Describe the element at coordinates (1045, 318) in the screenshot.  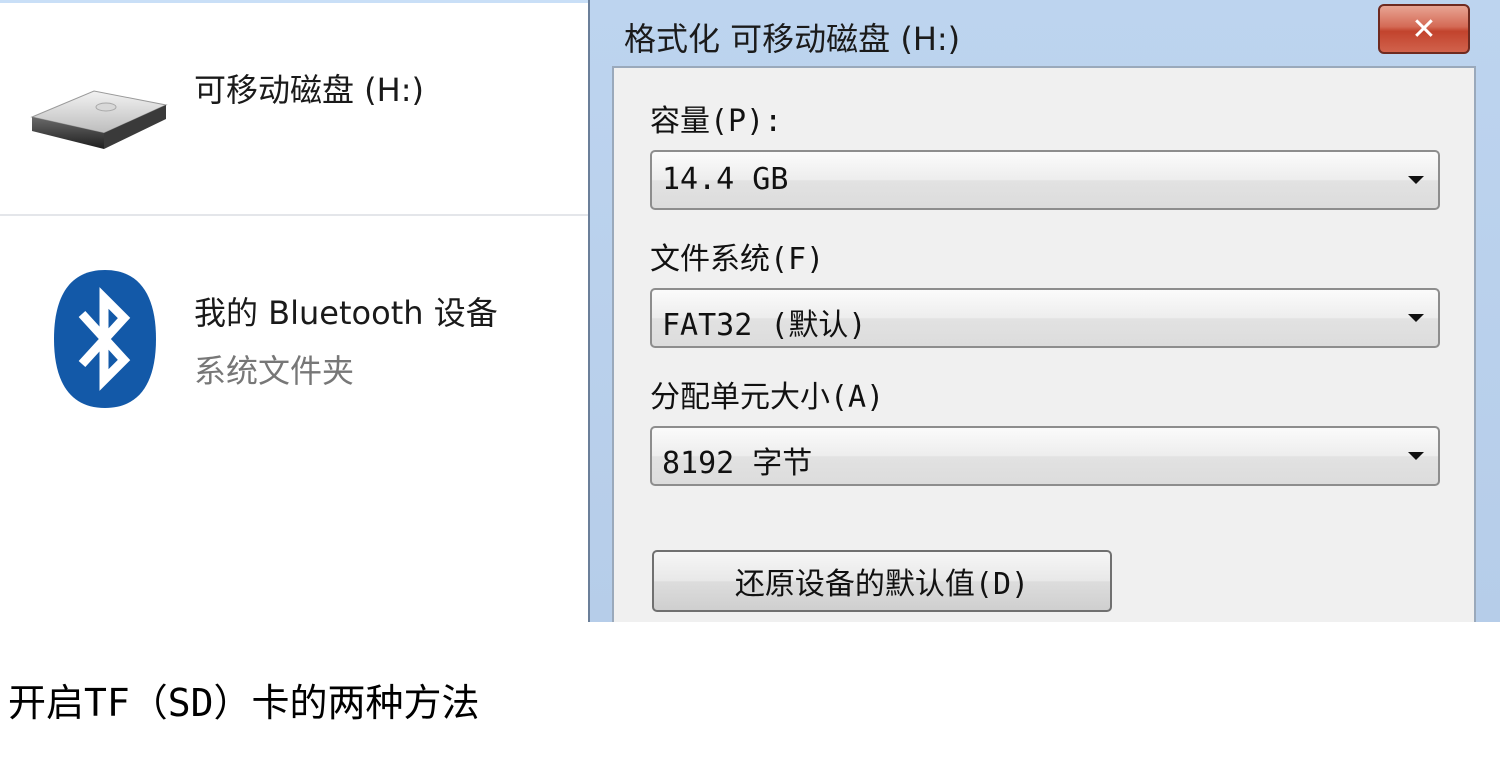
I see `filesystem-select: FAT32 (默认)` at that location.